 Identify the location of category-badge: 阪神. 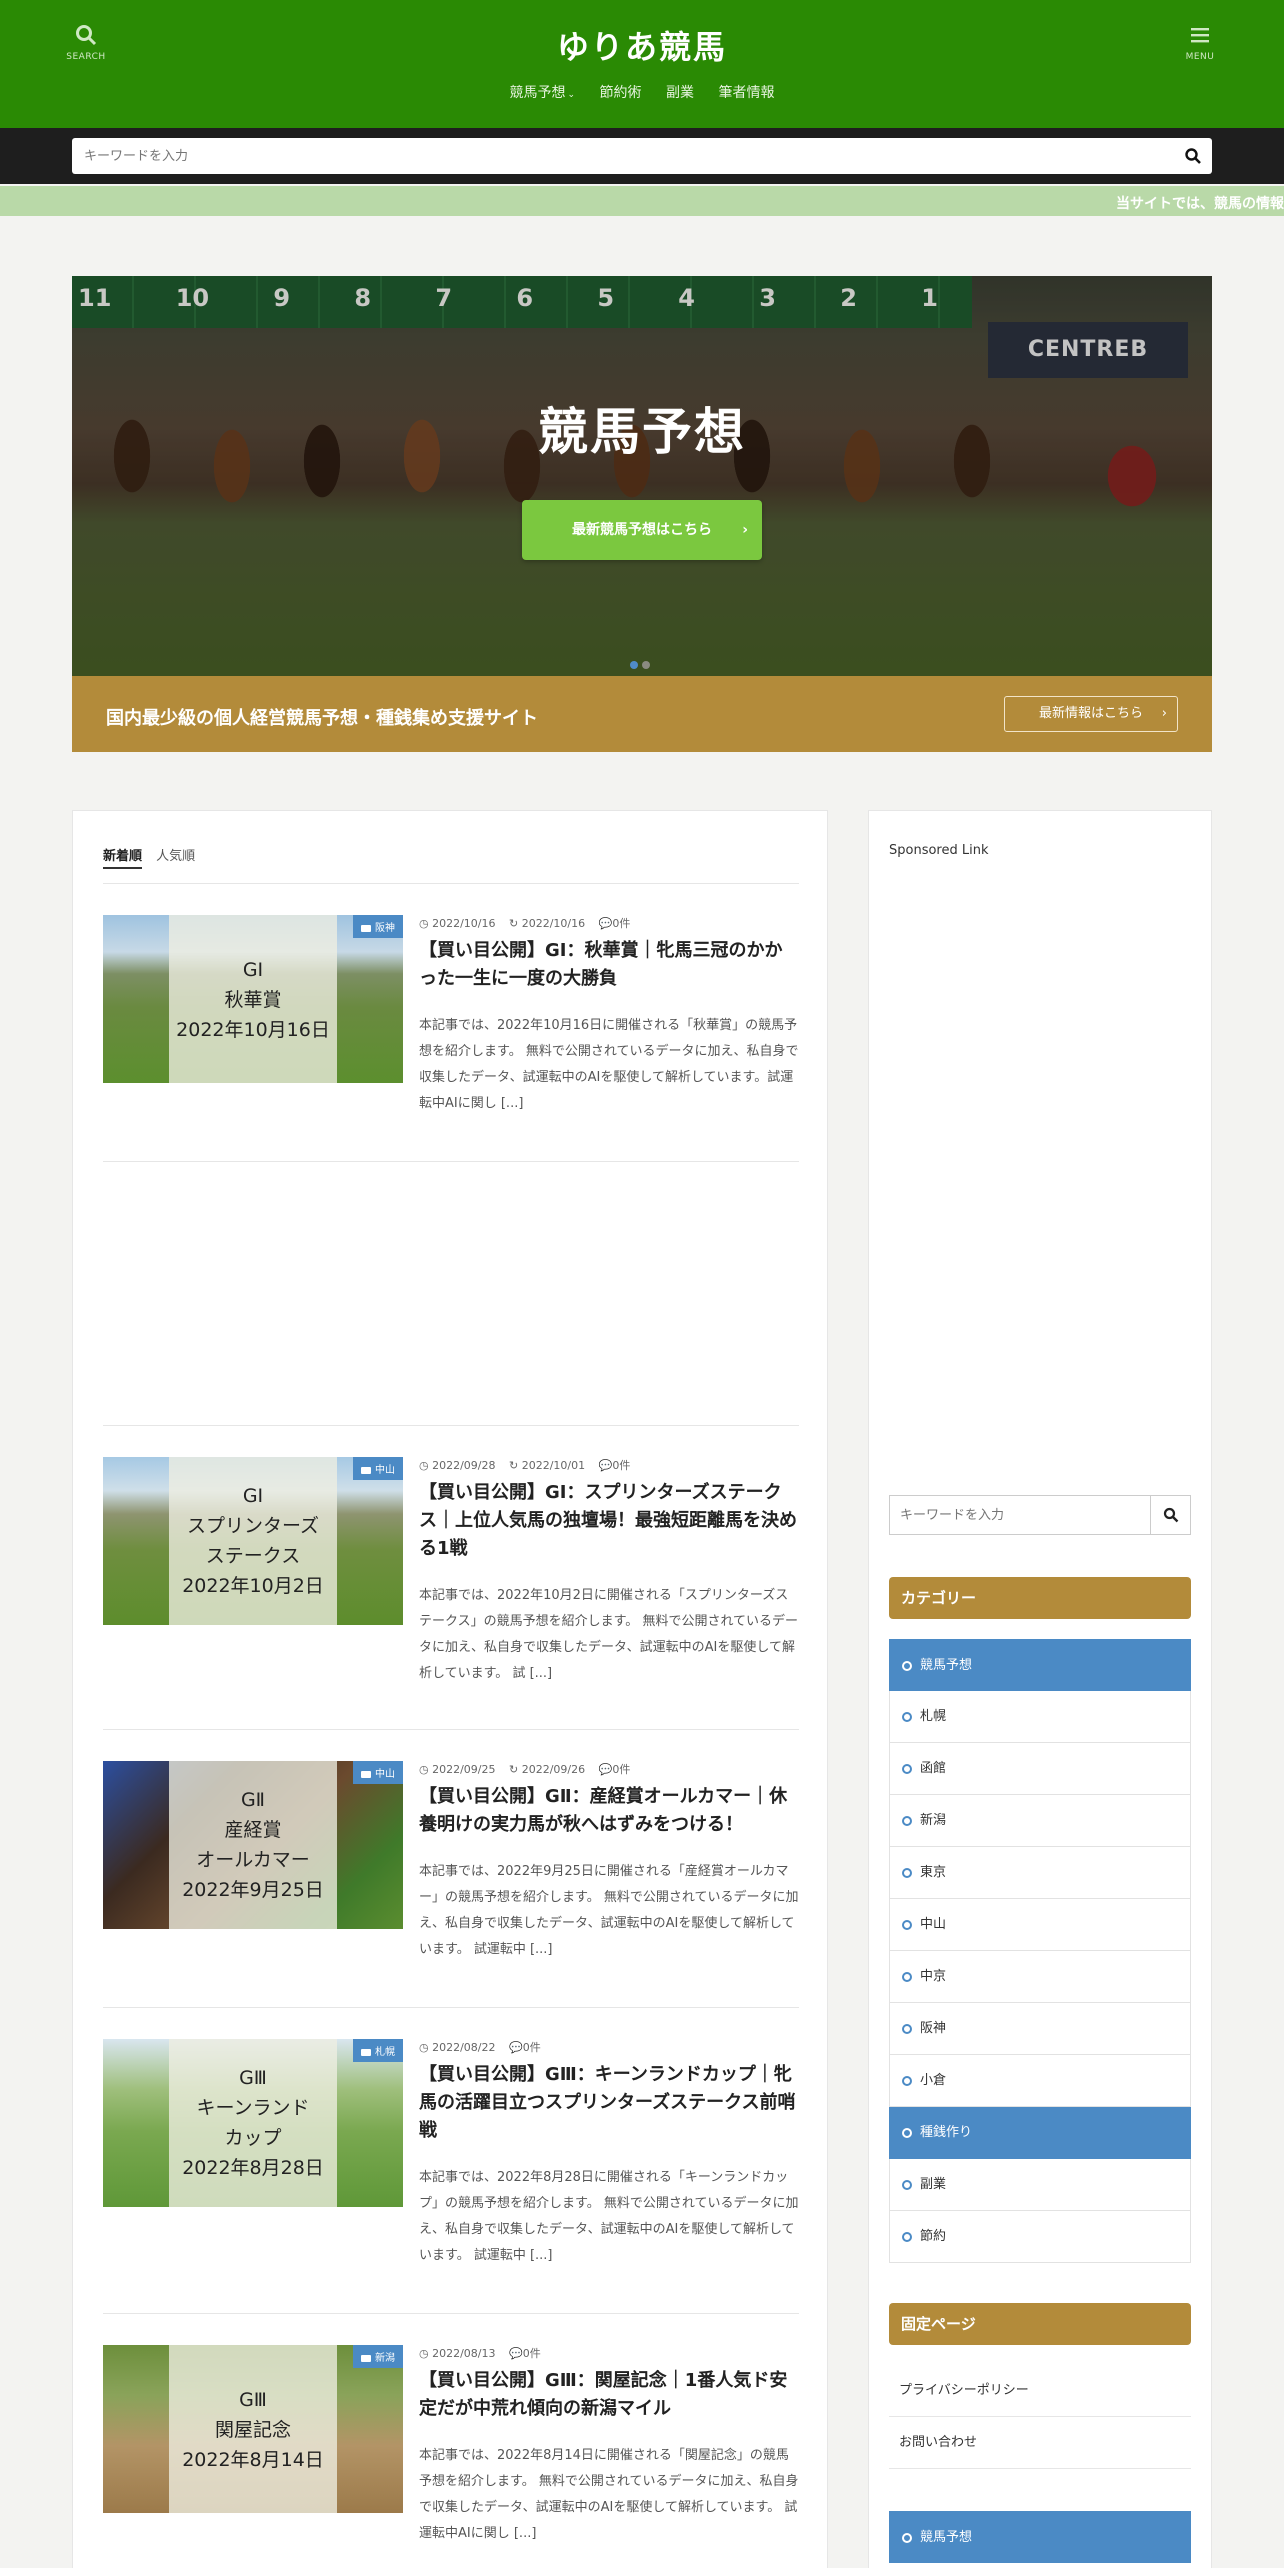
(378, 926).